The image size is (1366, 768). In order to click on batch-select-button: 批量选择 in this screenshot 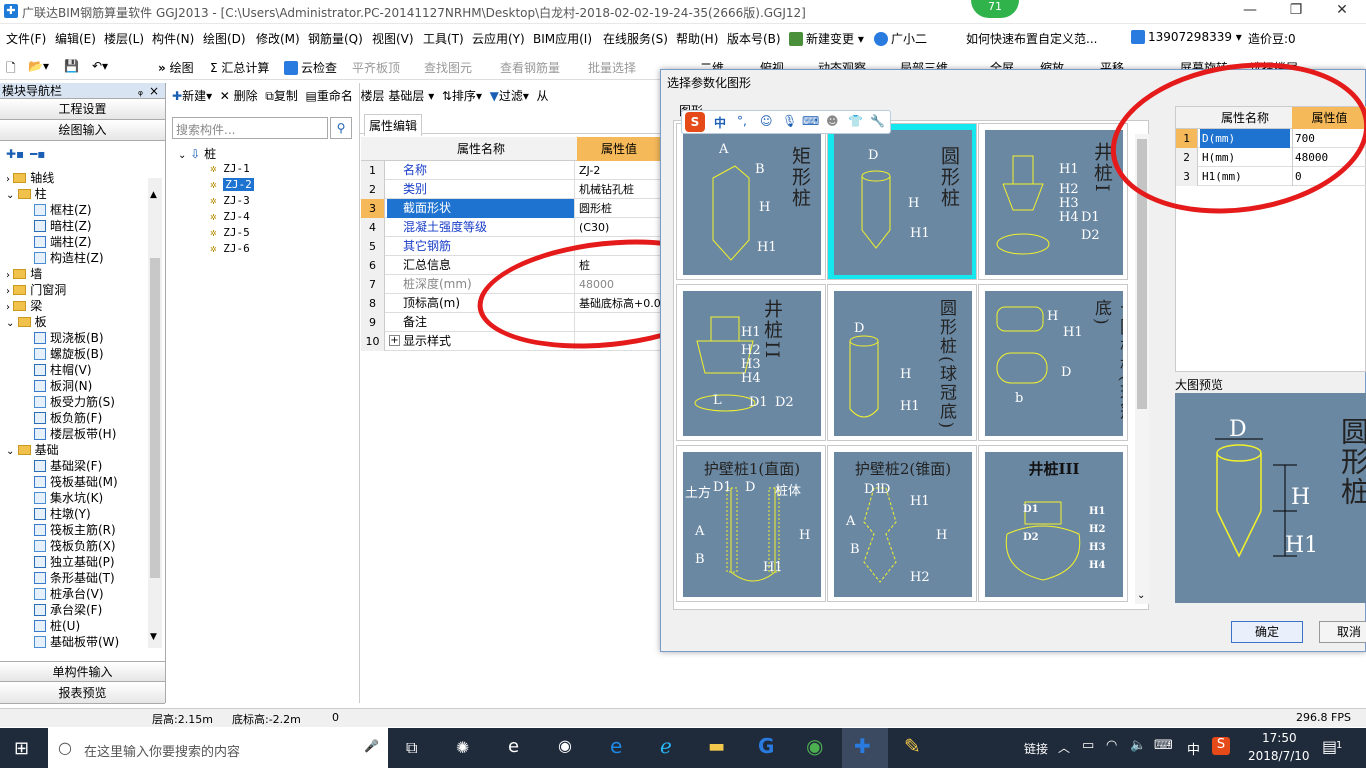, I will do `click(612, 67)`.